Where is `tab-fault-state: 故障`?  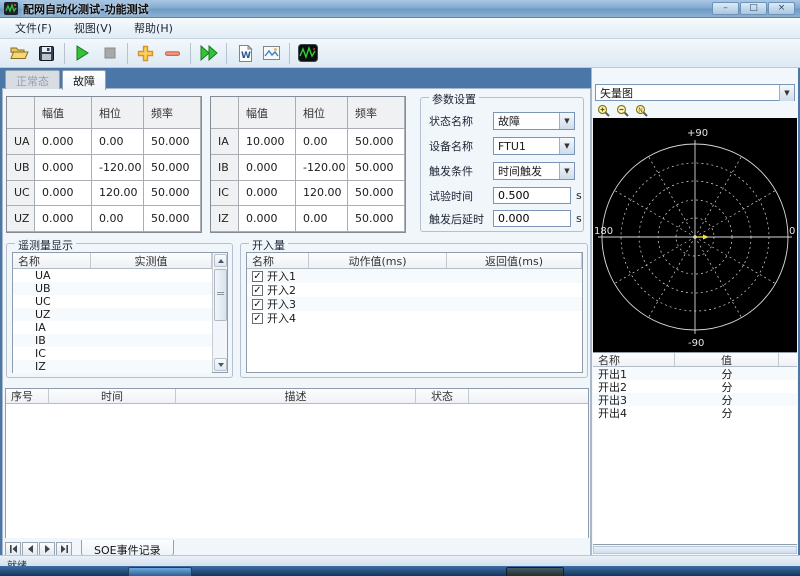 tab-fault-state: 故障 is located at coordinates (84, 80).